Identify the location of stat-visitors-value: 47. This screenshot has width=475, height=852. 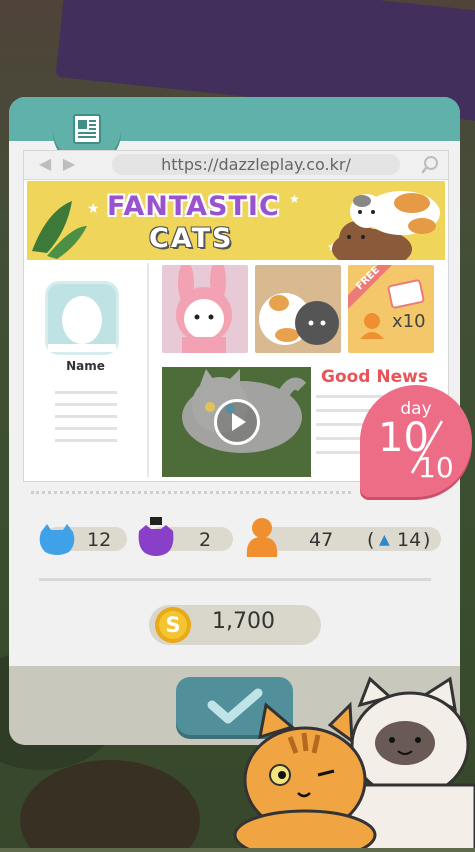
(321, 540).